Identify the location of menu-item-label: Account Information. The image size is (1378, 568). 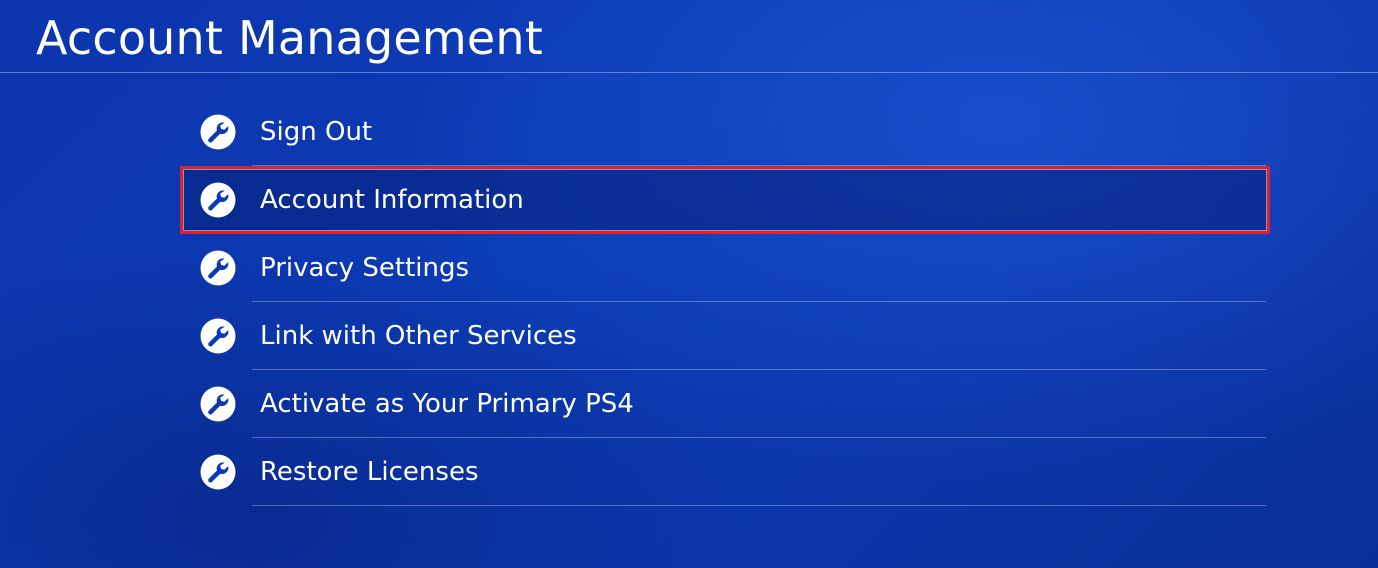
(392, 200).